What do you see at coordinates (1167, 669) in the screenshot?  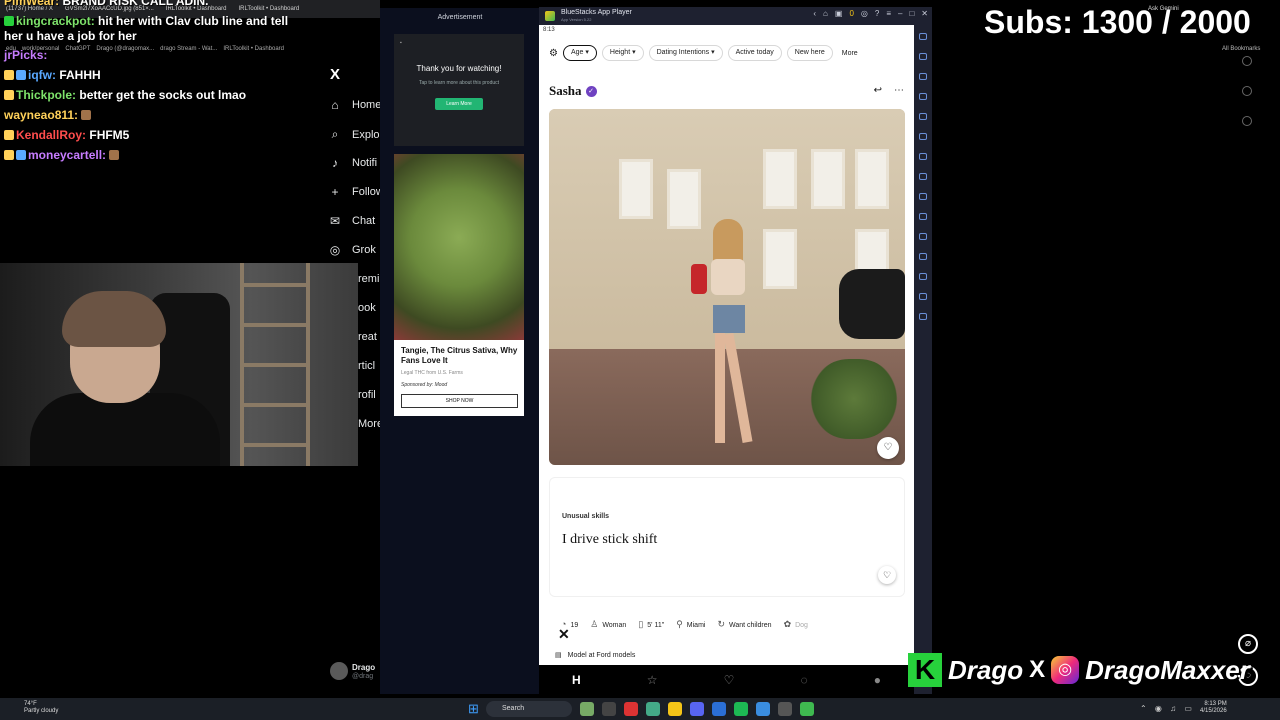 I see `brand-social: DragoMaxxer` at bounding box center [1167, 669].